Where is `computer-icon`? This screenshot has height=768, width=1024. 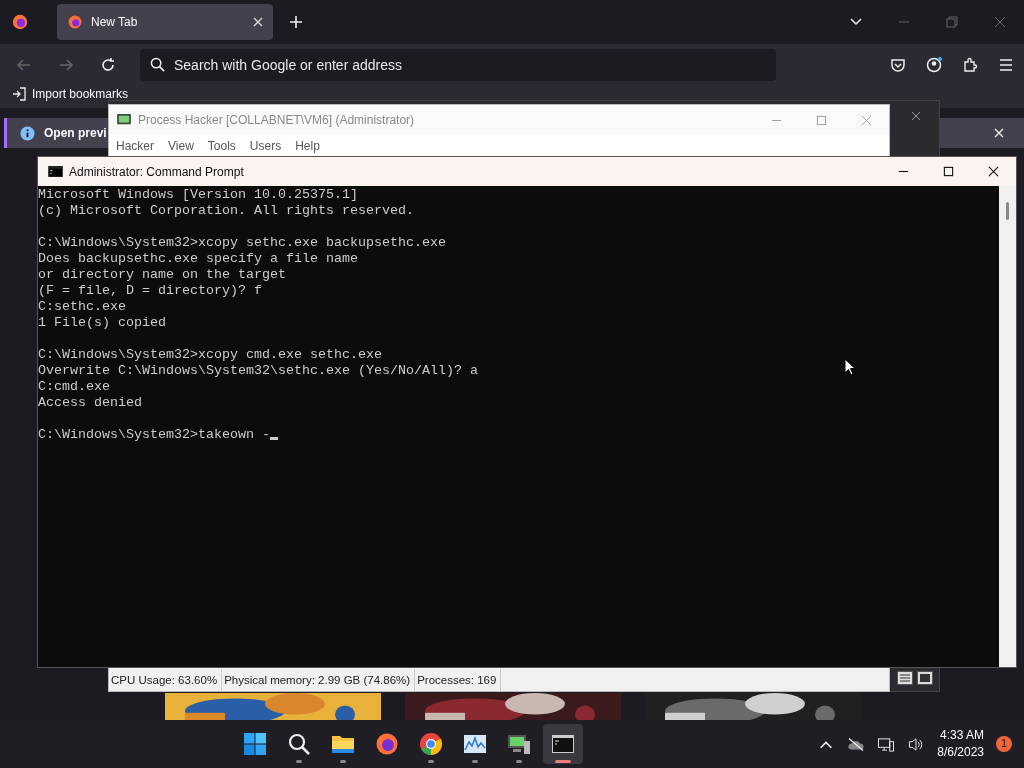
computer-icon is located at coordinates (518, 744).